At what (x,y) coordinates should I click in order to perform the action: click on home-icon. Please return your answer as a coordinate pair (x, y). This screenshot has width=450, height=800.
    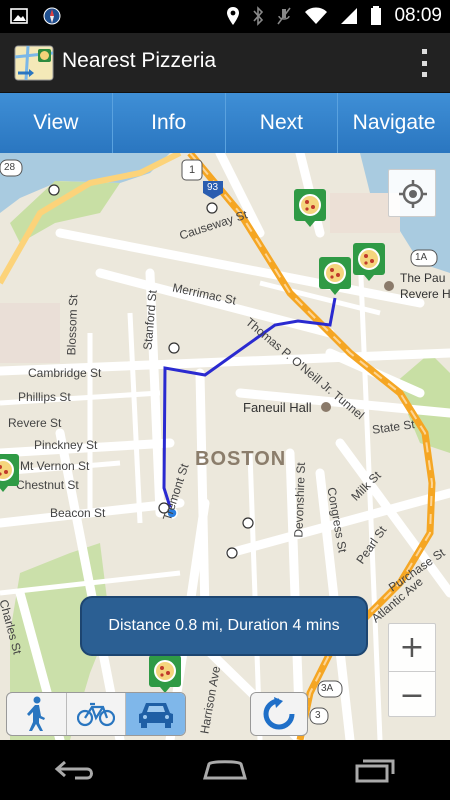
    Looking at the image, I should click on (225, 770).